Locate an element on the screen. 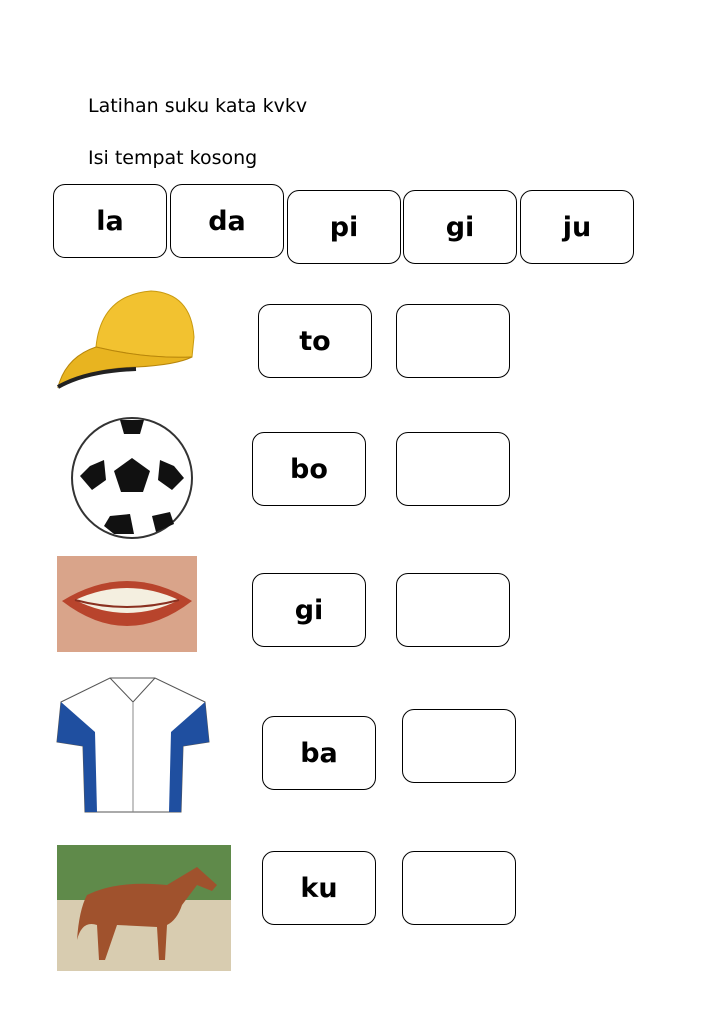 The width and height of the screenshot is (728, 1030). syllable-bank-item: ju is located at coordinates (577, 227).